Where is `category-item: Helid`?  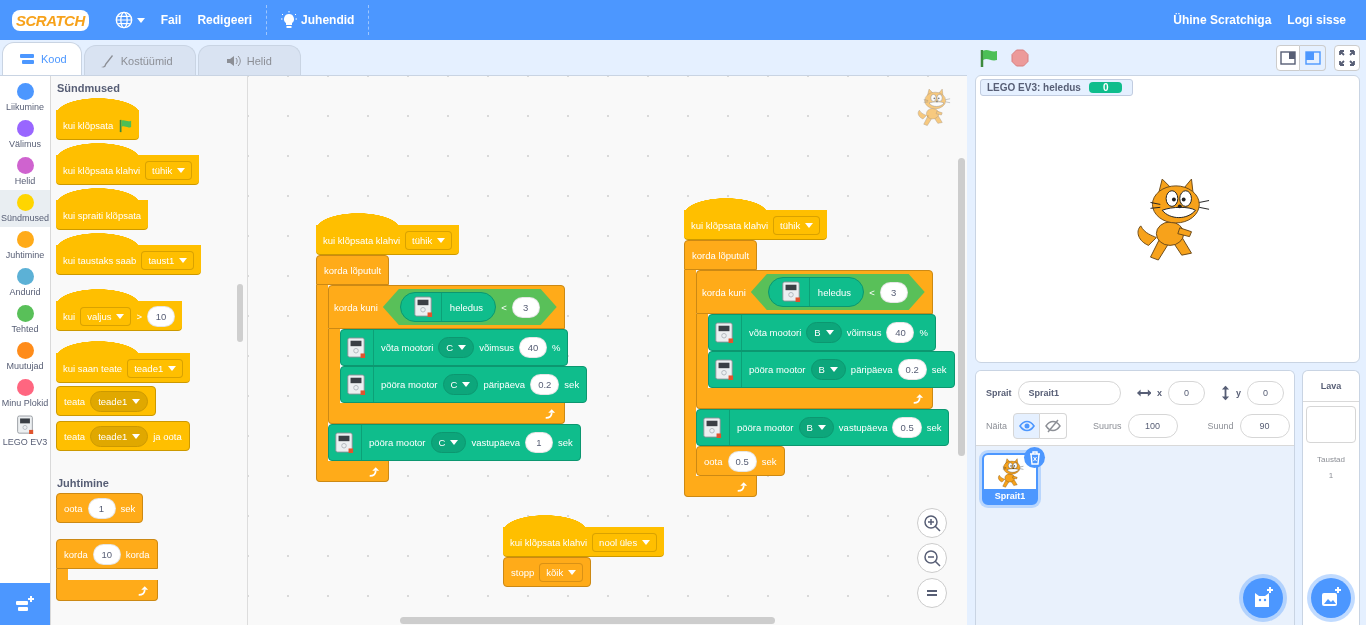
category-item: Helid is located at coordinates (25, 171).